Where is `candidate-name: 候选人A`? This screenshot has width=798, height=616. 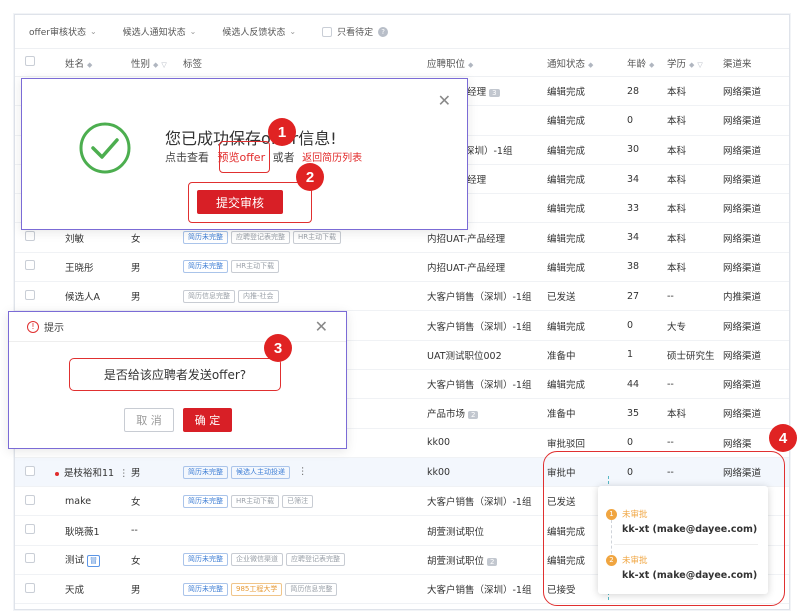 candidate-name: 候选人A is located at coordinates (85, 296).